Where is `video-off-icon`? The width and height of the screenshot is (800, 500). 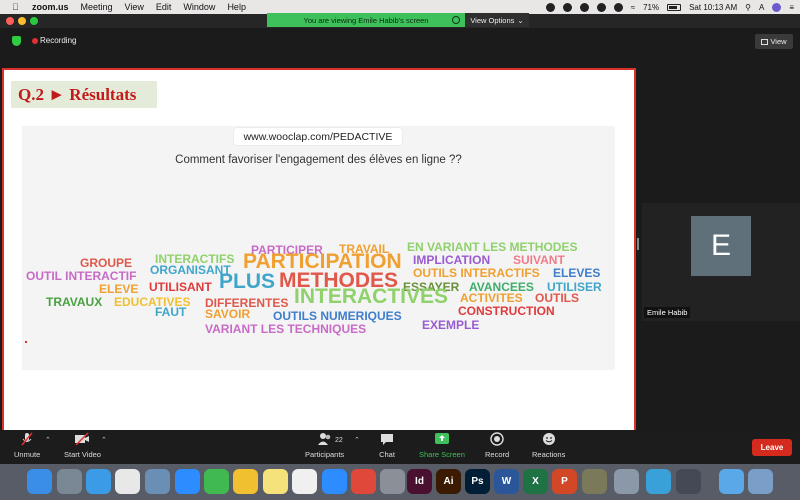 video-off-icon is located at coordinates (82, 439).